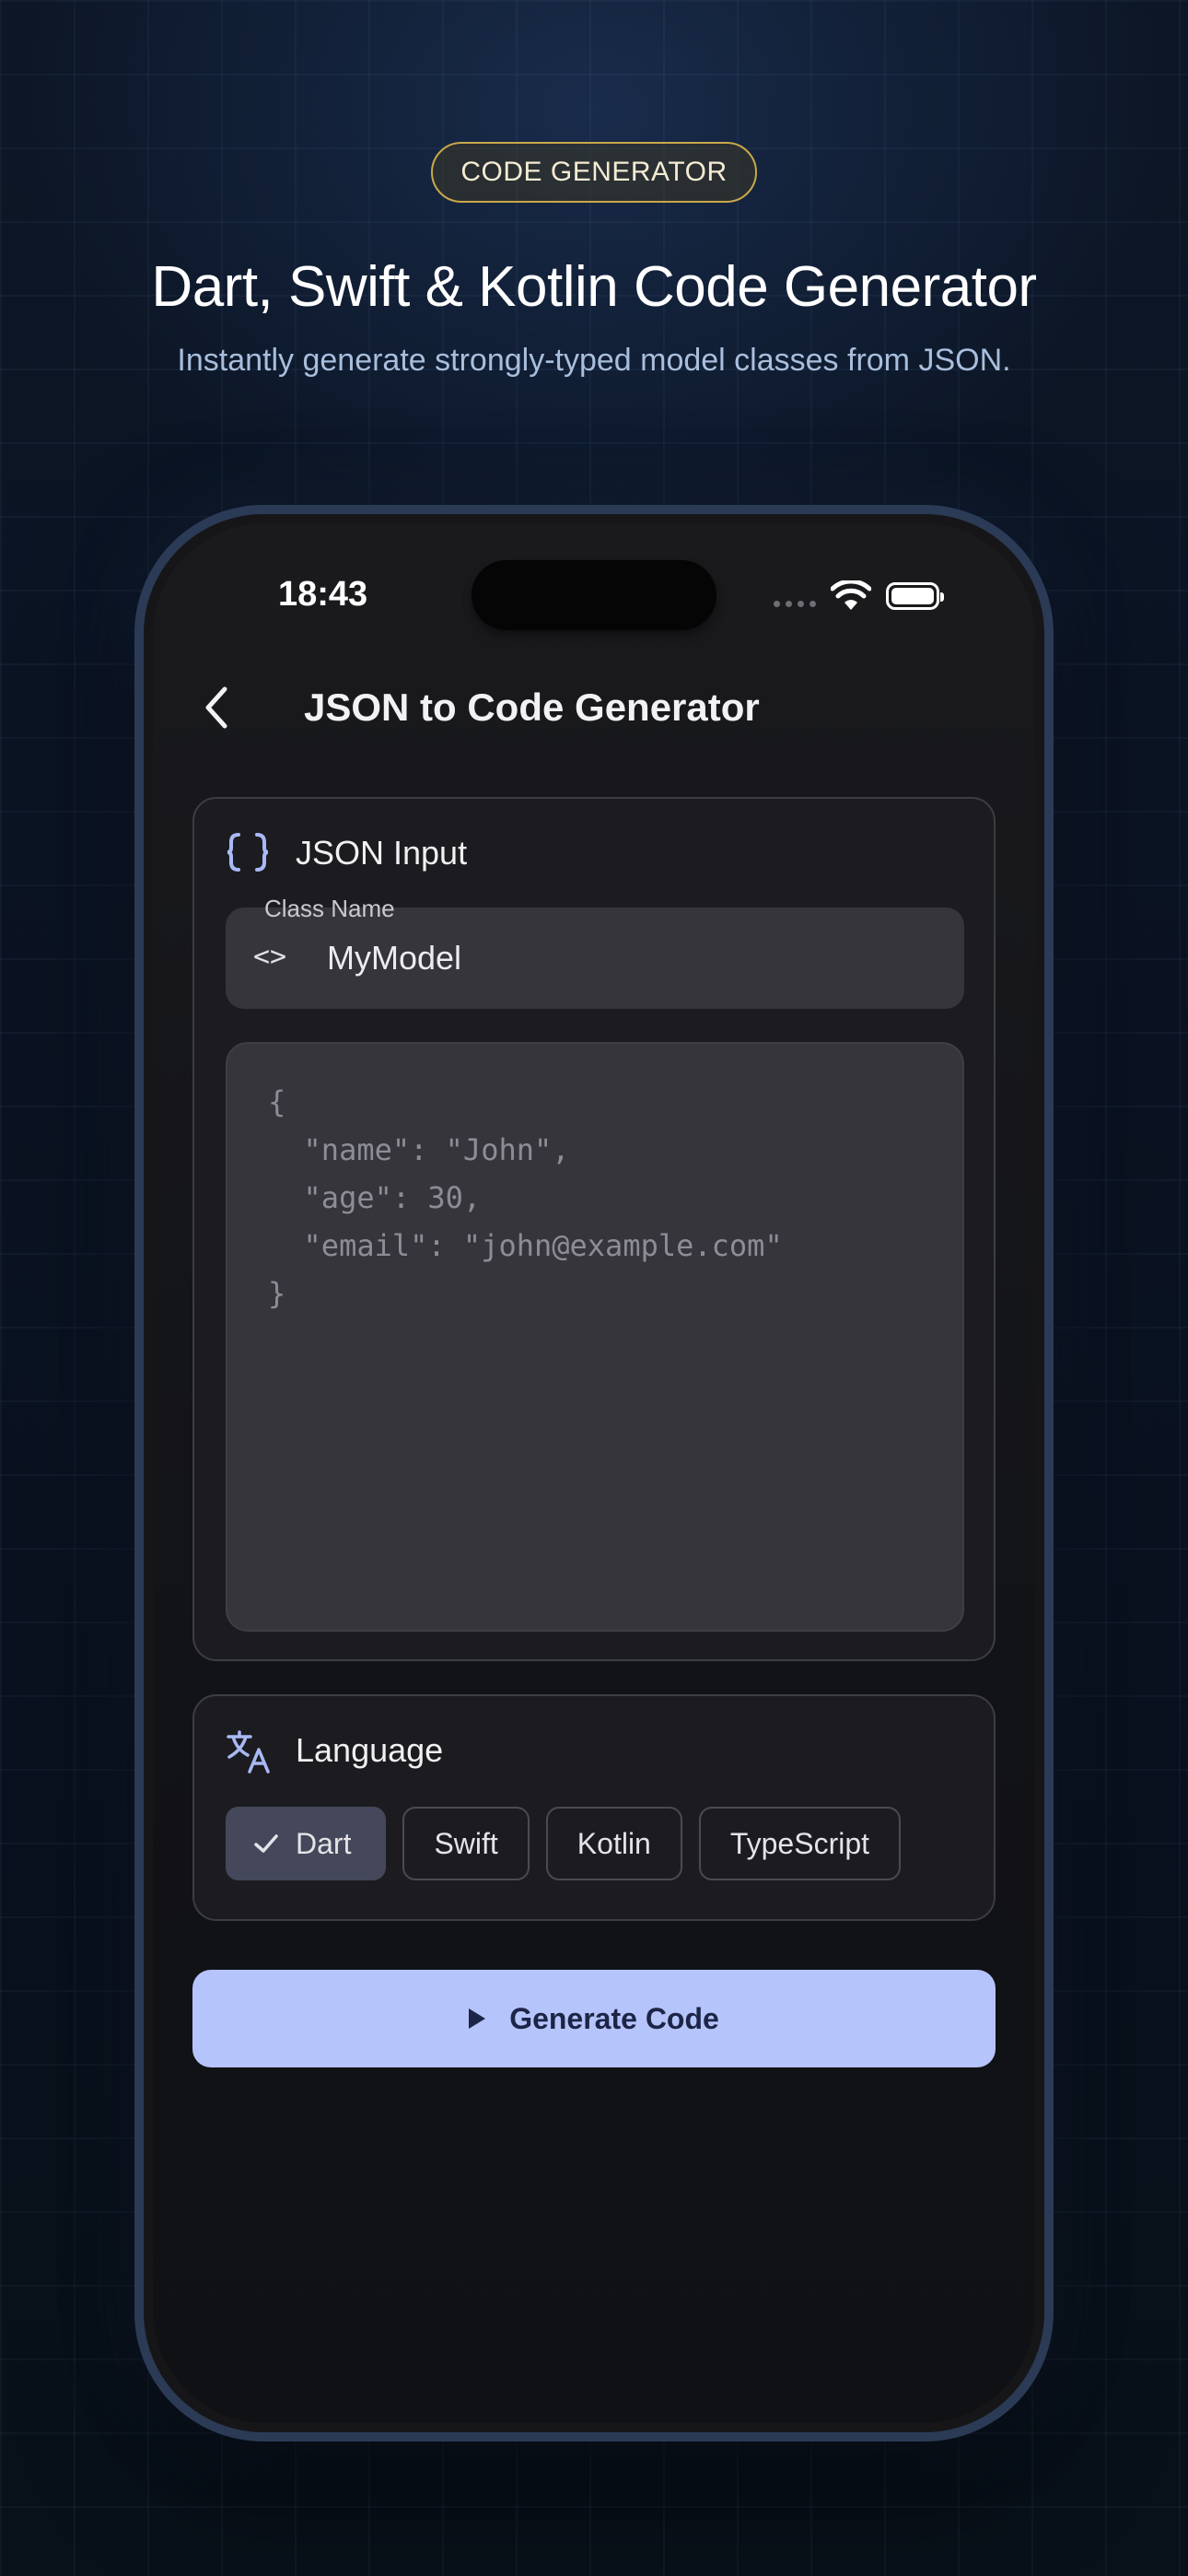  I want to click on chip-swift: Swift, so click(466, 1843).